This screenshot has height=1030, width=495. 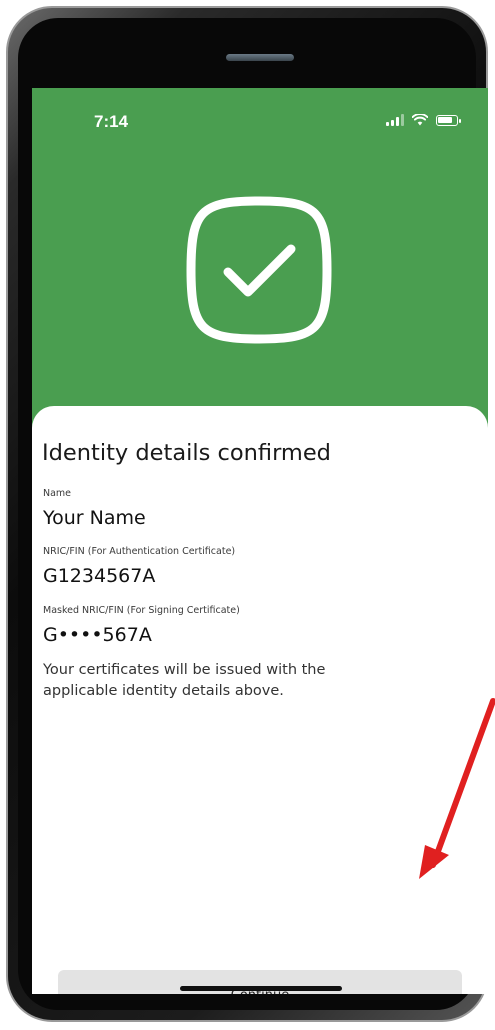 I want to click on signal-icon, so click(x=395, y=120).